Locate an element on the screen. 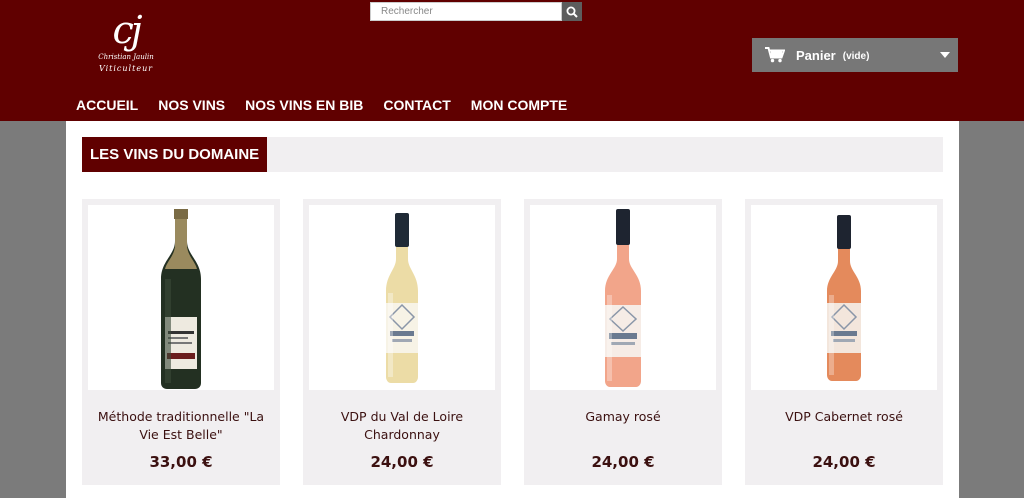 Image resolution: width=1024 pixels, height=498 pixels. white-wine-bottle-icon is located at coordinates (402, 297).